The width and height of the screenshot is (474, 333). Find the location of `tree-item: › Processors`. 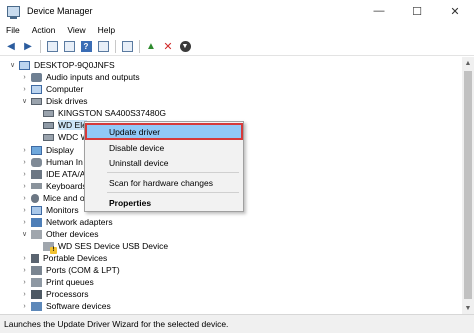

tree-item: › Processors is located at coordinates (54, 294).